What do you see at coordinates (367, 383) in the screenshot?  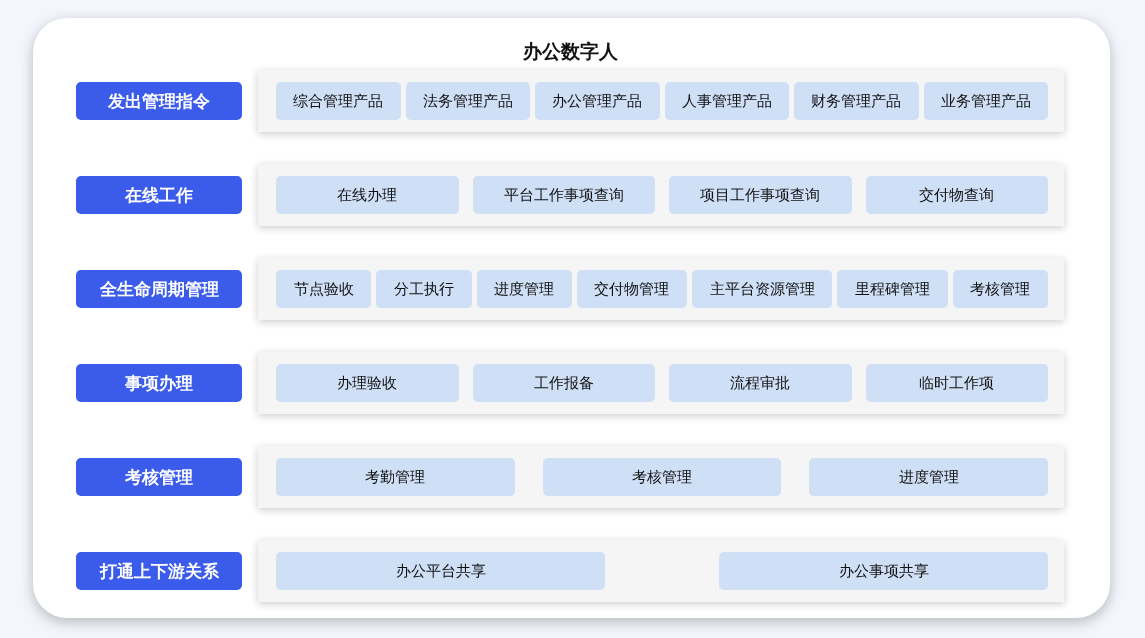 I see `feature-tag: 办理验收` at bounding box center [367, 383].